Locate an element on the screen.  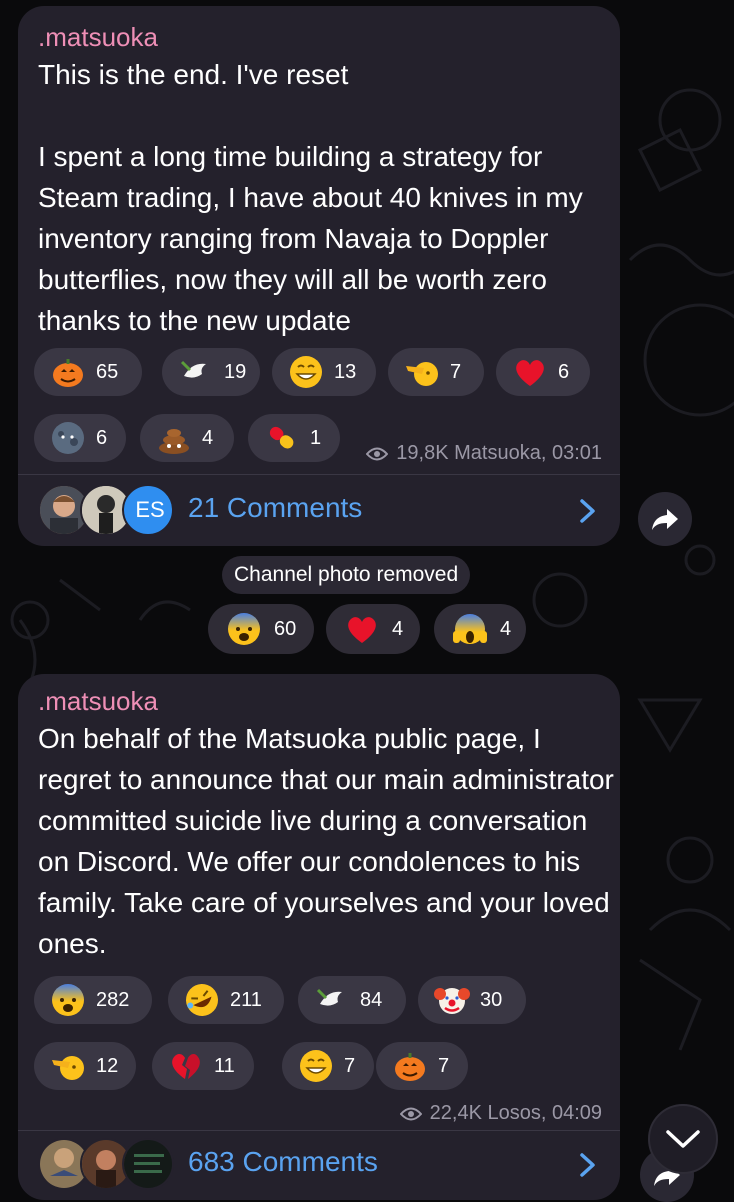
reaction-heart: 4 is located at coordinates (373, 629).